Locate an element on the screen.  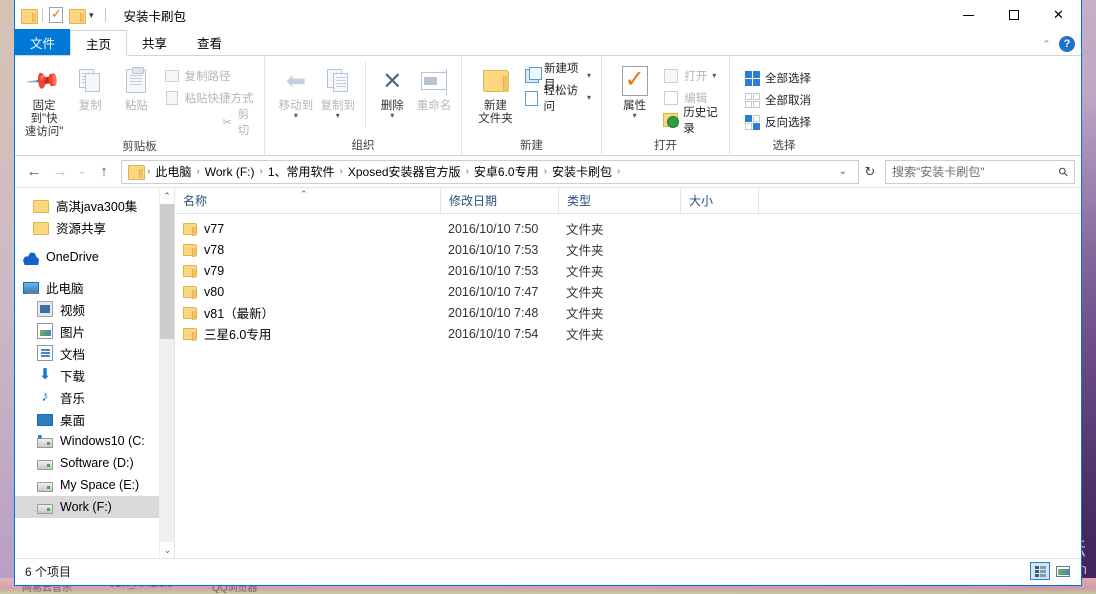
nav-item-8: ♪ 音乐 is located at coordinates (94, 397).